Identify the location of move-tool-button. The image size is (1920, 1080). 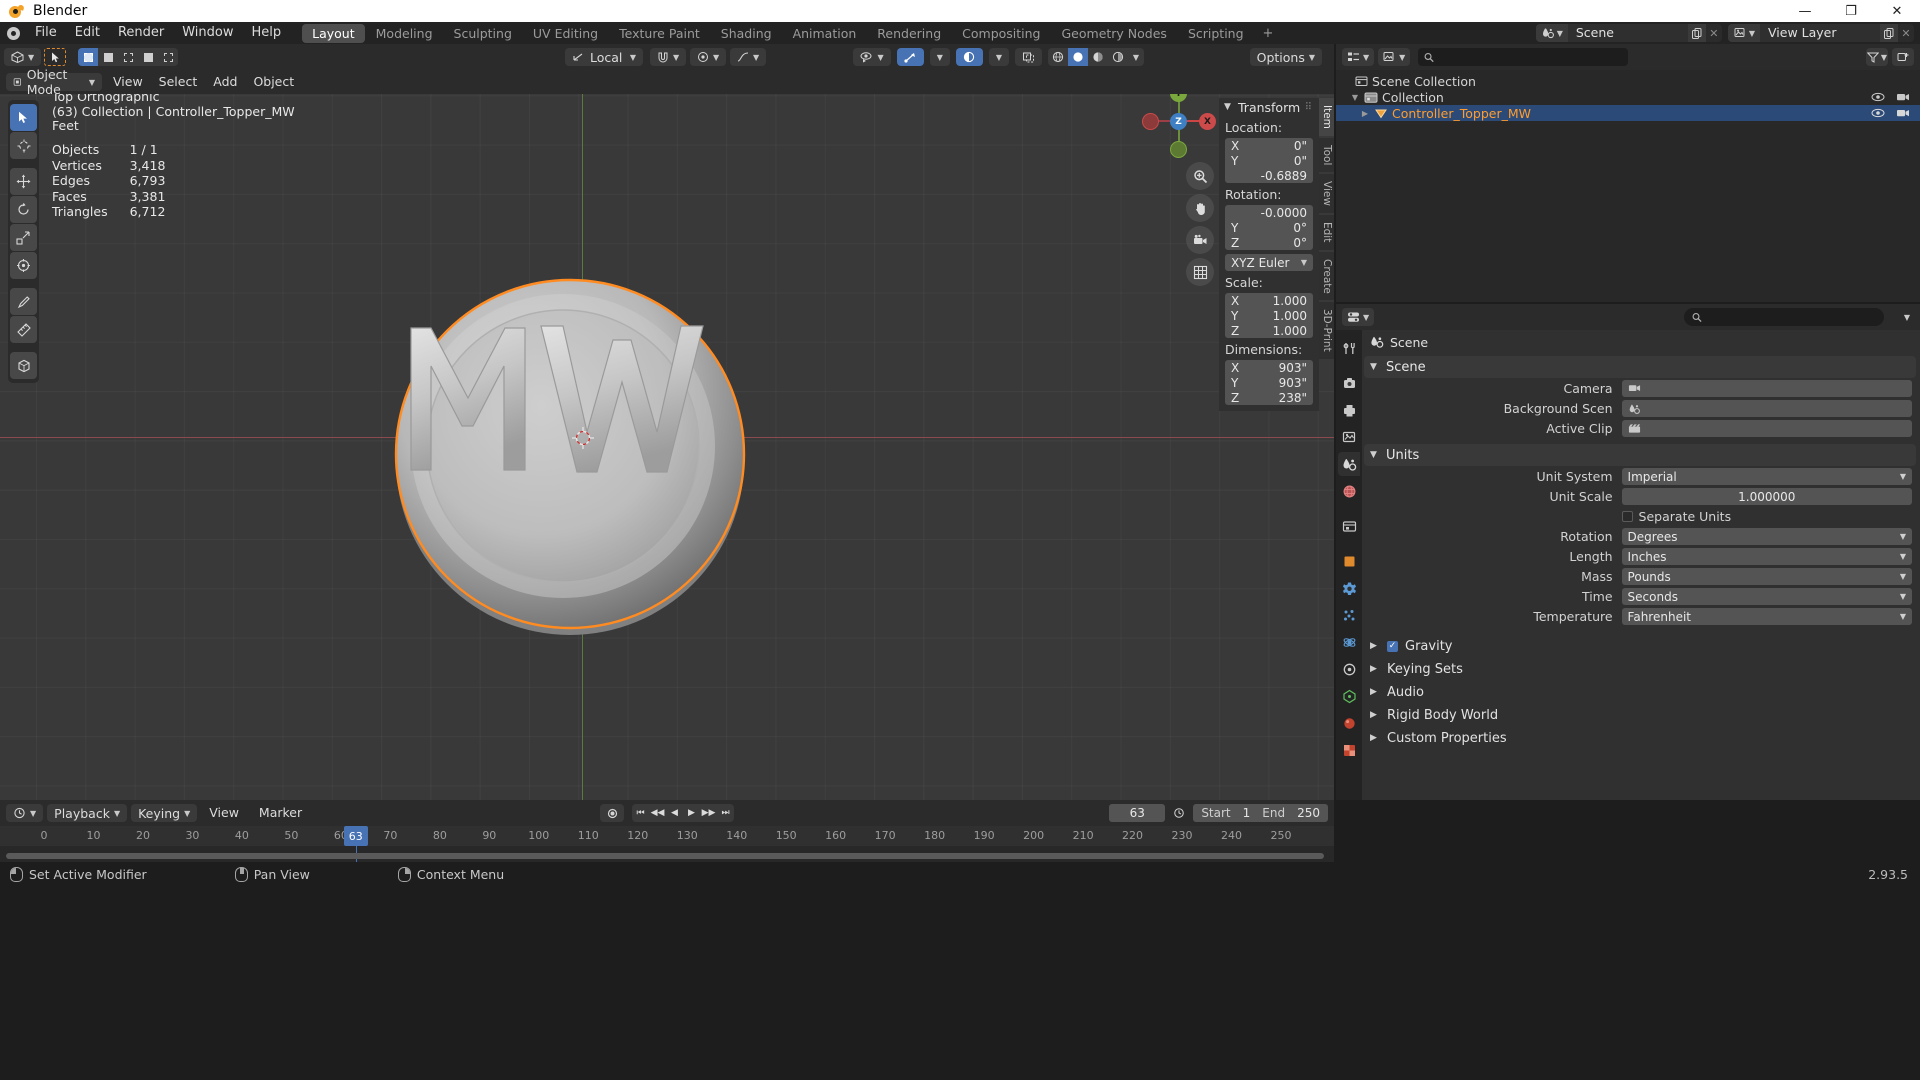
(23, 181).